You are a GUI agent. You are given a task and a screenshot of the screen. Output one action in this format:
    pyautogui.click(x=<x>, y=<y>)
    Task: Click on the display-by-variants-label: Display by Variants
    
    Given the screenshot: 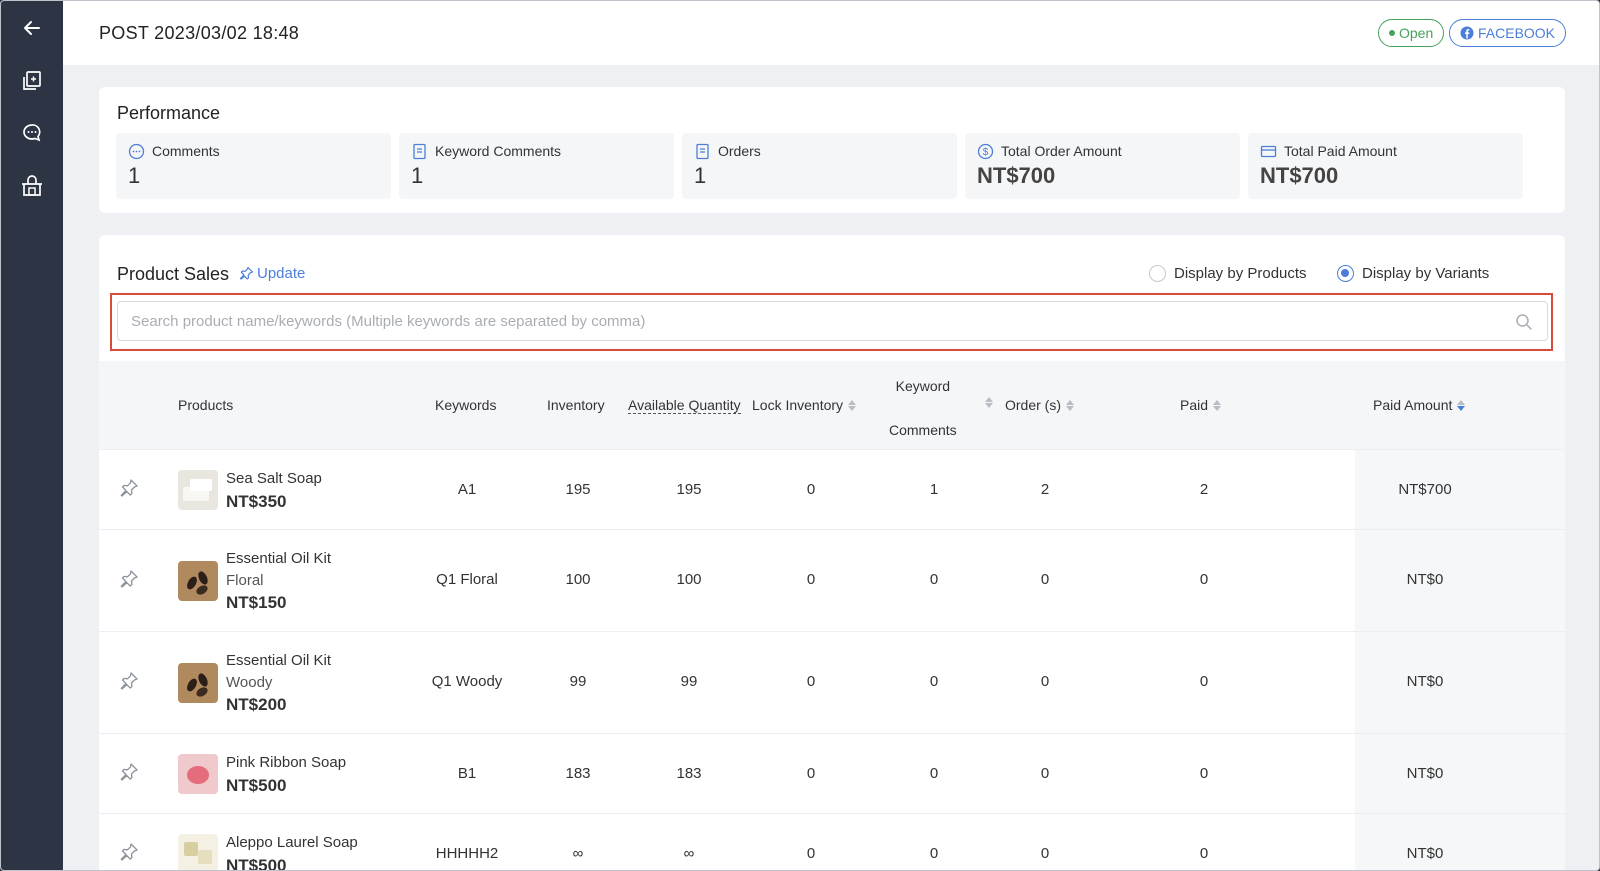 What is the action you would take?
    pyautogui.click(x=1426, y=273)
    